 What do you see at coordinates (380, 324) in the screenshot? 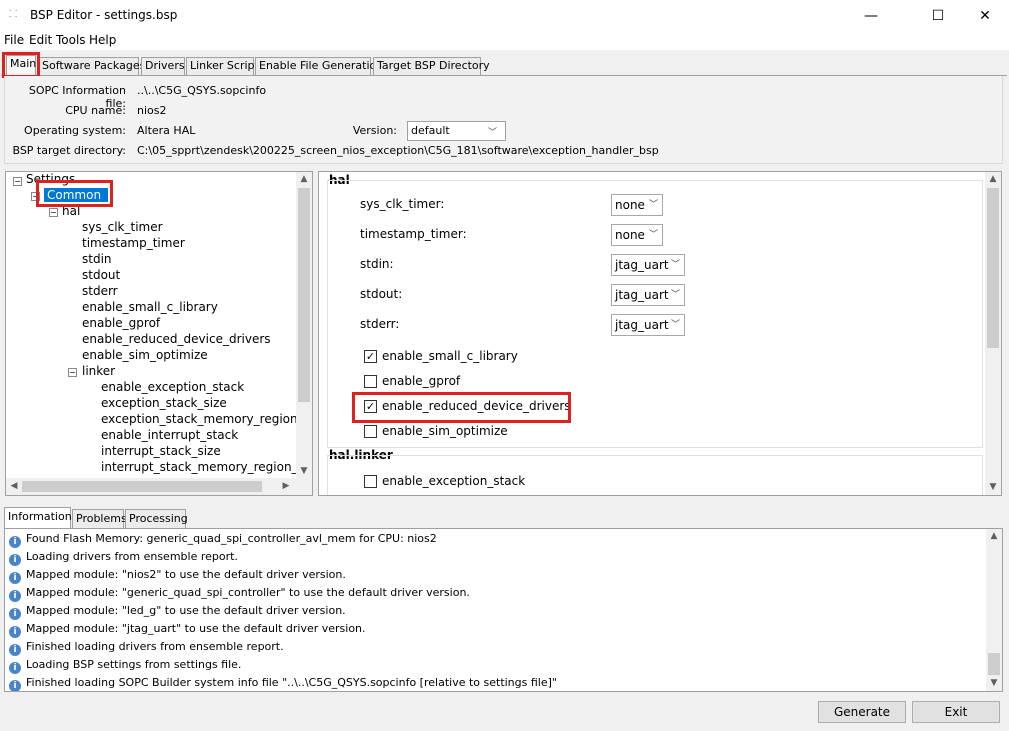
I see `setting-label: stderr:` at bounding box center [380, 324].